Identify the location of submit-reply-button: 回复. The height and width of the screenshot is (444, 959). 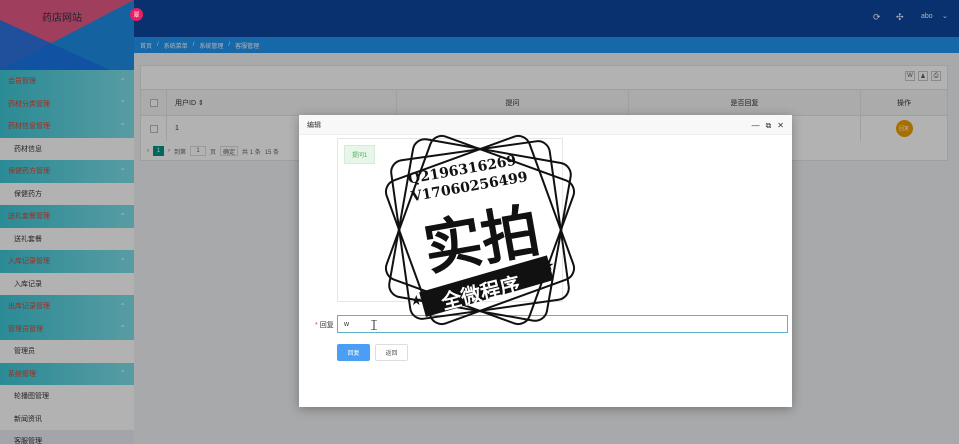
(353, 352).